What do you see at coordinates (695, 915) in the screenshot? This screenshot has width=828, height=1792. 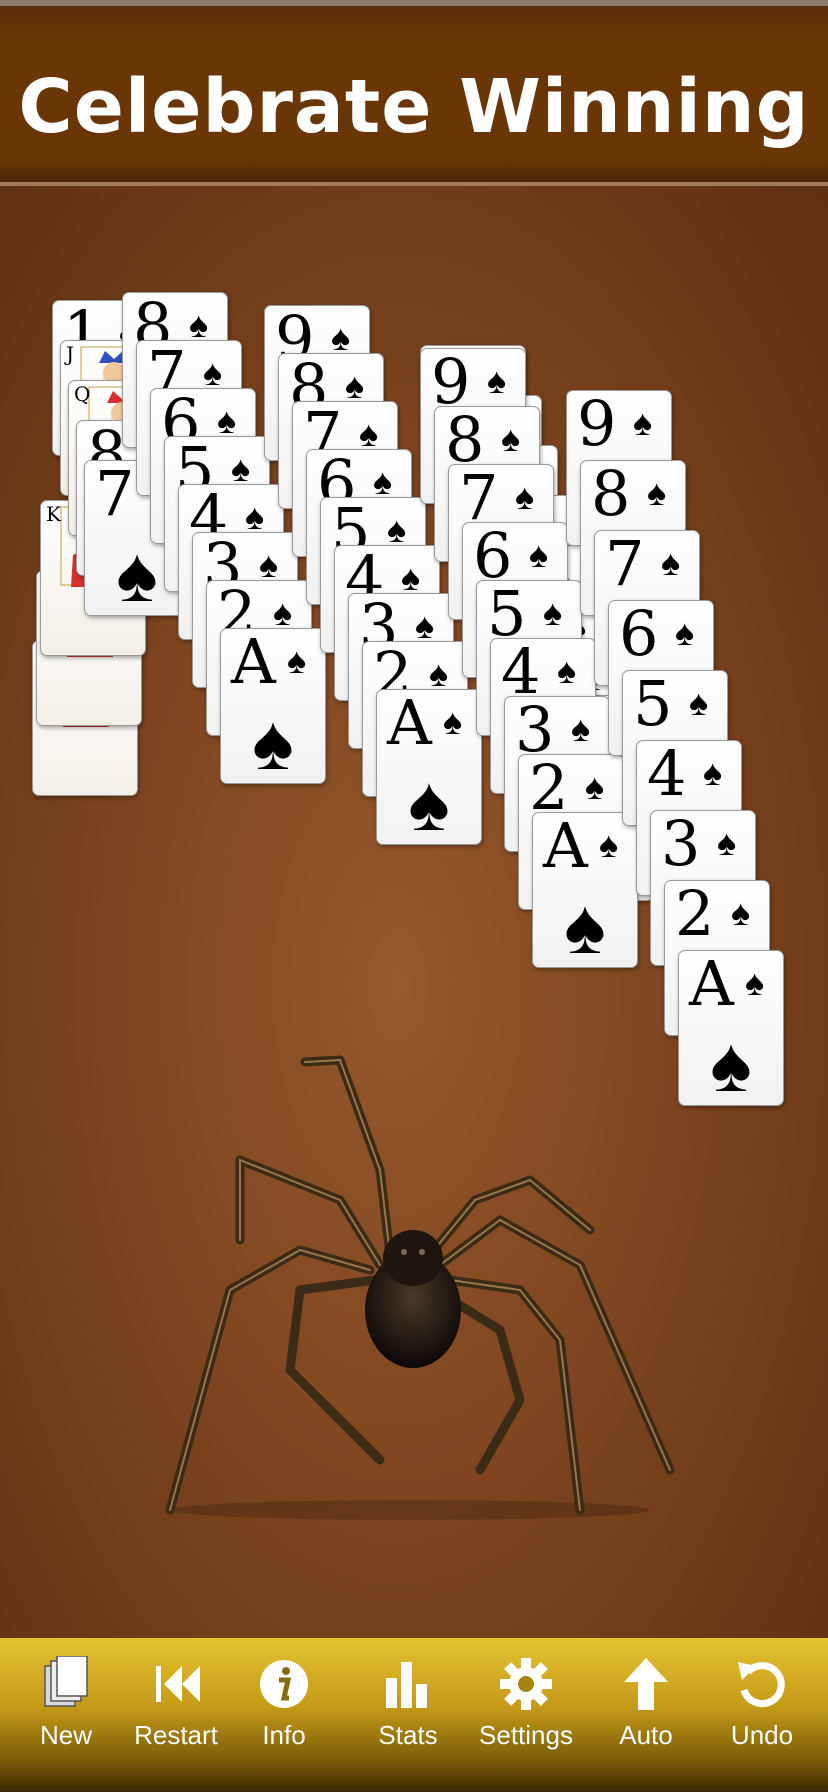 I see `card-rank: 2` at bounding box center [695, 915].